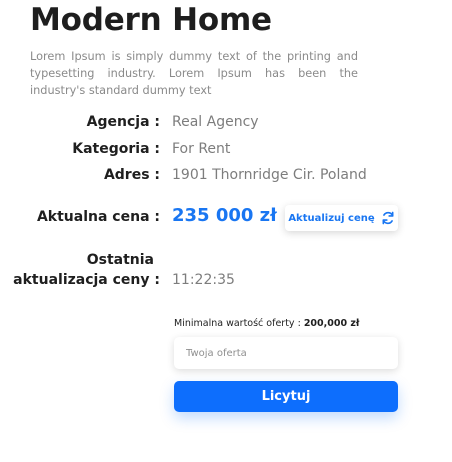 The width and height of the screenshot is (452, 462). What do you see at coordinates (98, 217) in the screenshot?
I see `price-label: Aktualna cena :` at bounding box center [98, 217].